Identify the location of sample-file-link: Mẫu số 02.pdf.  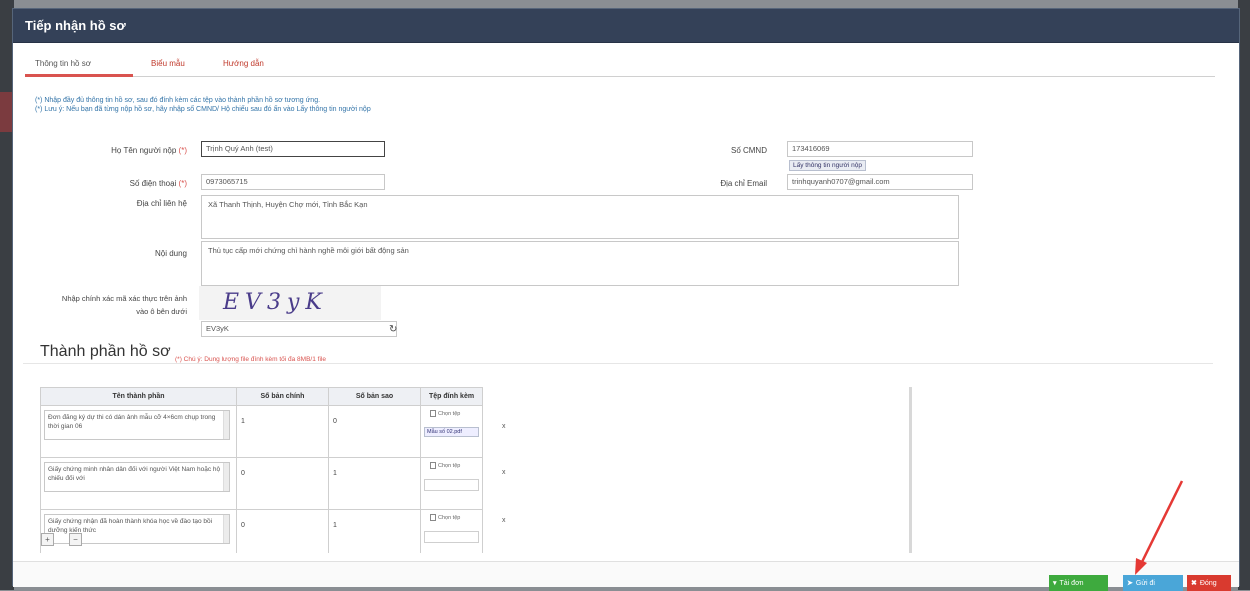
(451, 432).